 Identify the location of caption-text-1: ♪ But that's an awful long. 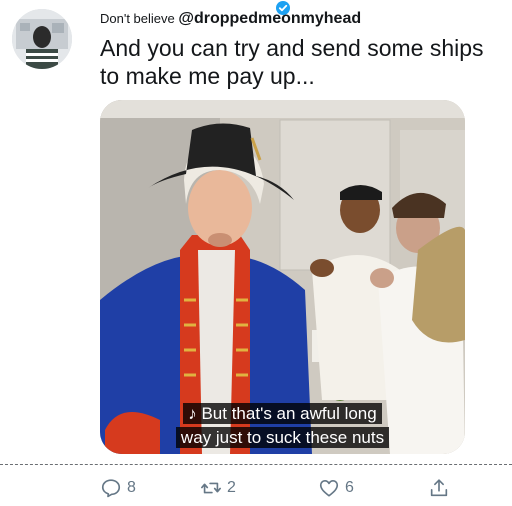
(282, 413).